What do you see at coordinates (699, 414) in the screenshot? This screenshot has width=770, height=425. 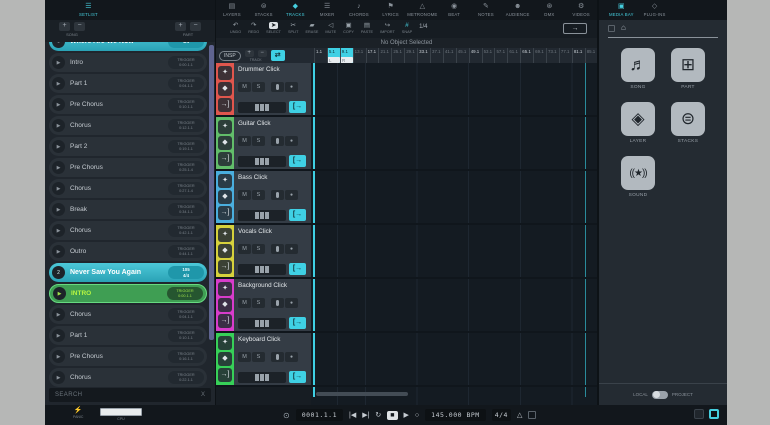 I see `secondary-view-button` at bounding box center [699, 414].